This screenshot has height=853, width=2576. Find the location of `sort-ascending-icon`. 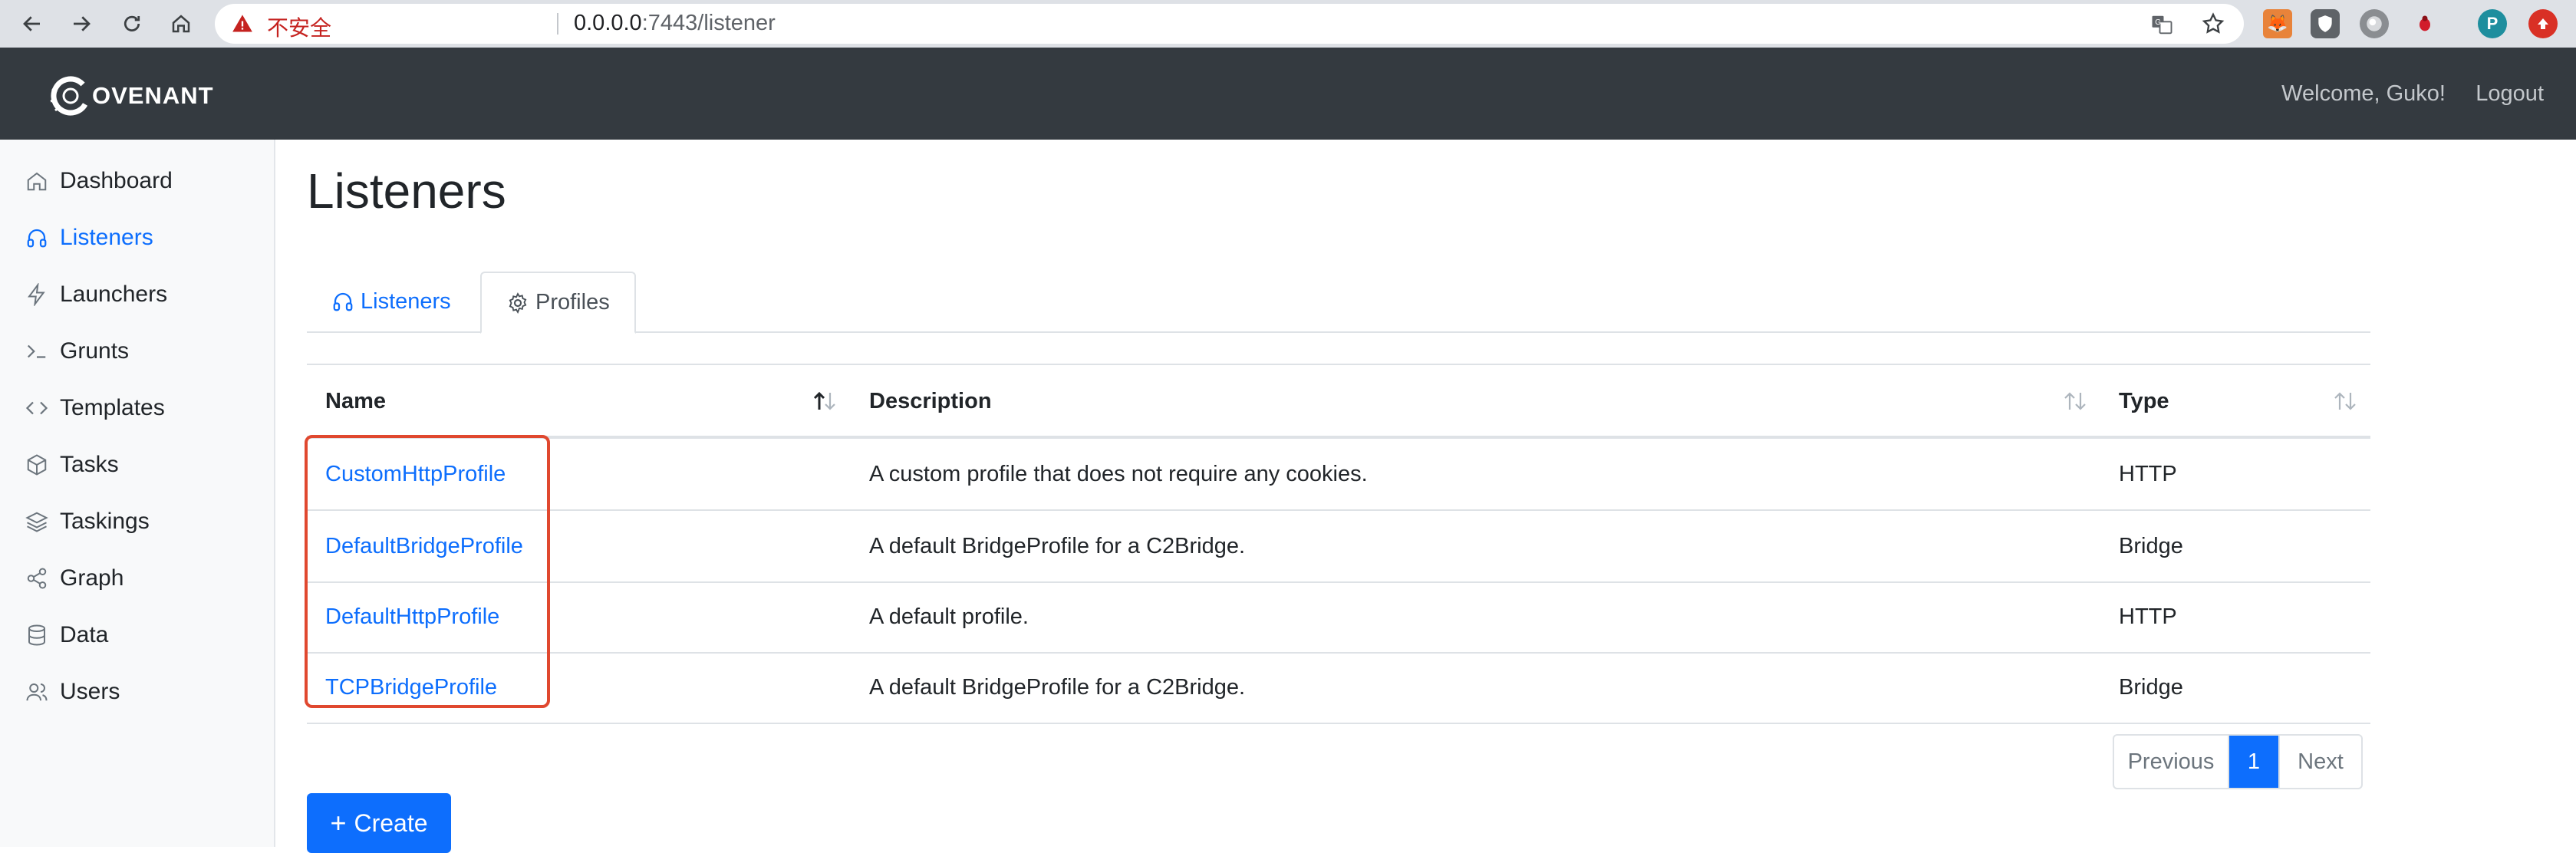

sort-ascending-icon is located at coordinates (825, 401).